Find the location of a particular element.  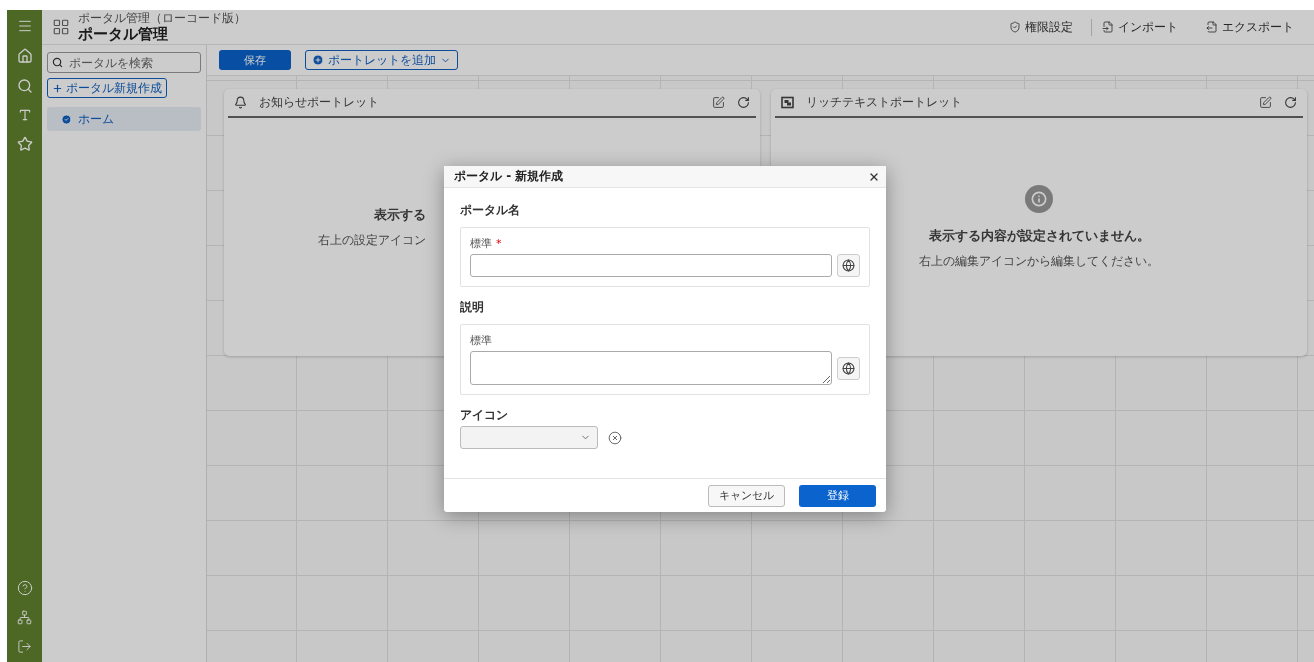

bell-icon is located at coordinates (240, 102).